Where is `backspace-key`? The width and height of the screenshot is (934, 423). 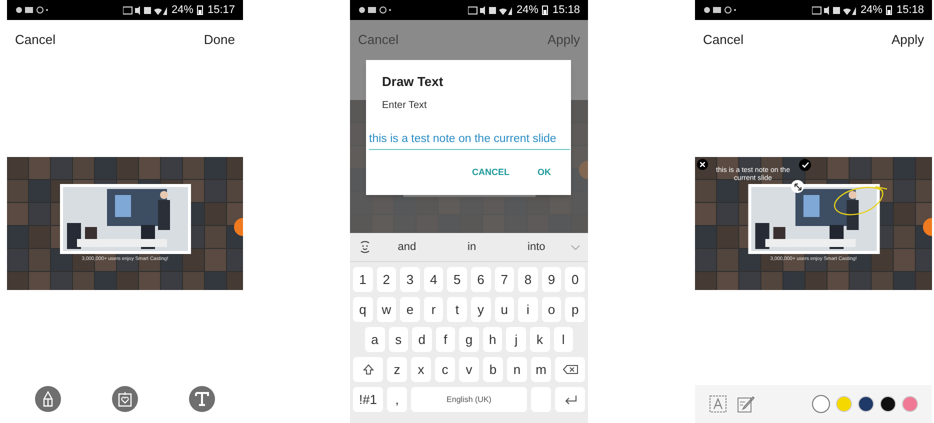 backspace-key is located at coordinates (570, 369).